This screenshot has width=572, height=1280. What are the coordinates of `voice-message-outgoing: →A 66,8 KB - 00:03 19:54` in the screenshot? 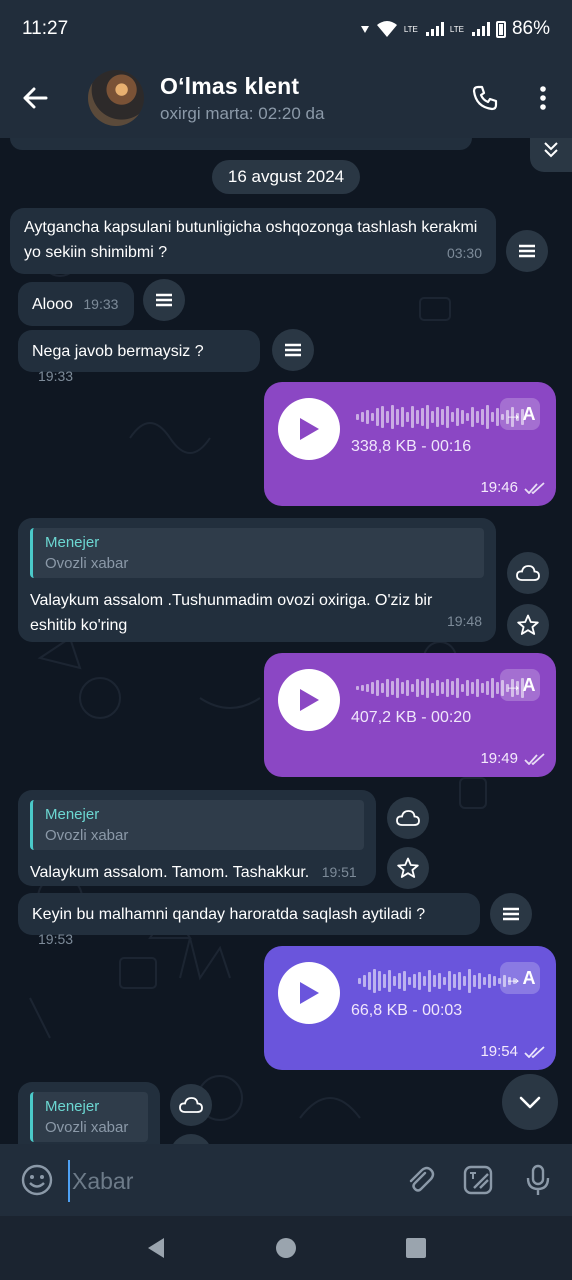 It's located at (410, 1008).